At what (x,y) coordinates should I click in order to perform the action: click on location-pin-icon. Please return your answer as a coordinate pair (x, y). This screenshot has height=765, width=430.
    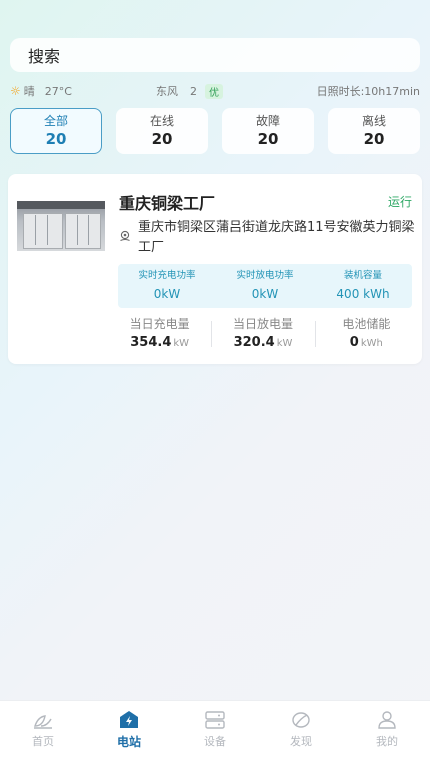
    Looking at the image, I should click on (125, 235).